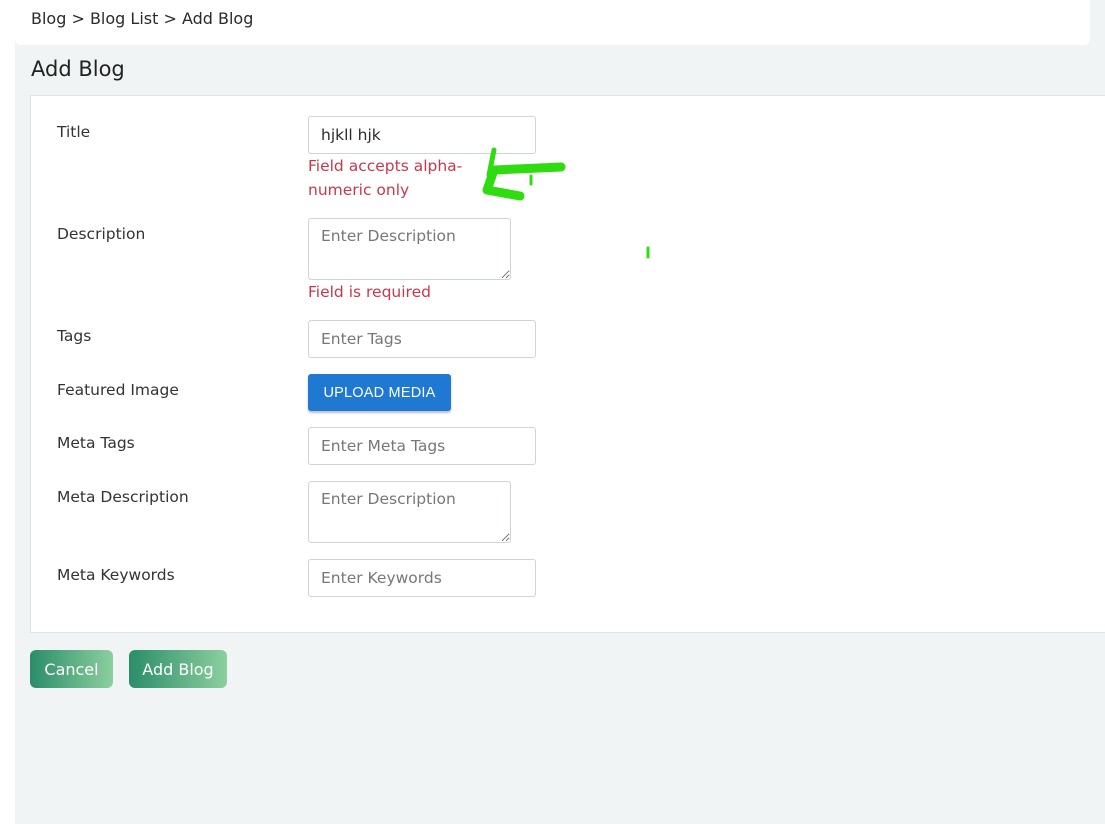 This screenshot has width=1105, height=824. What do you see at coordinates (385, 178) in the screenshot?
I see `title-error: Field accepts alpha- numeric only` at bounding box center [385, 178].